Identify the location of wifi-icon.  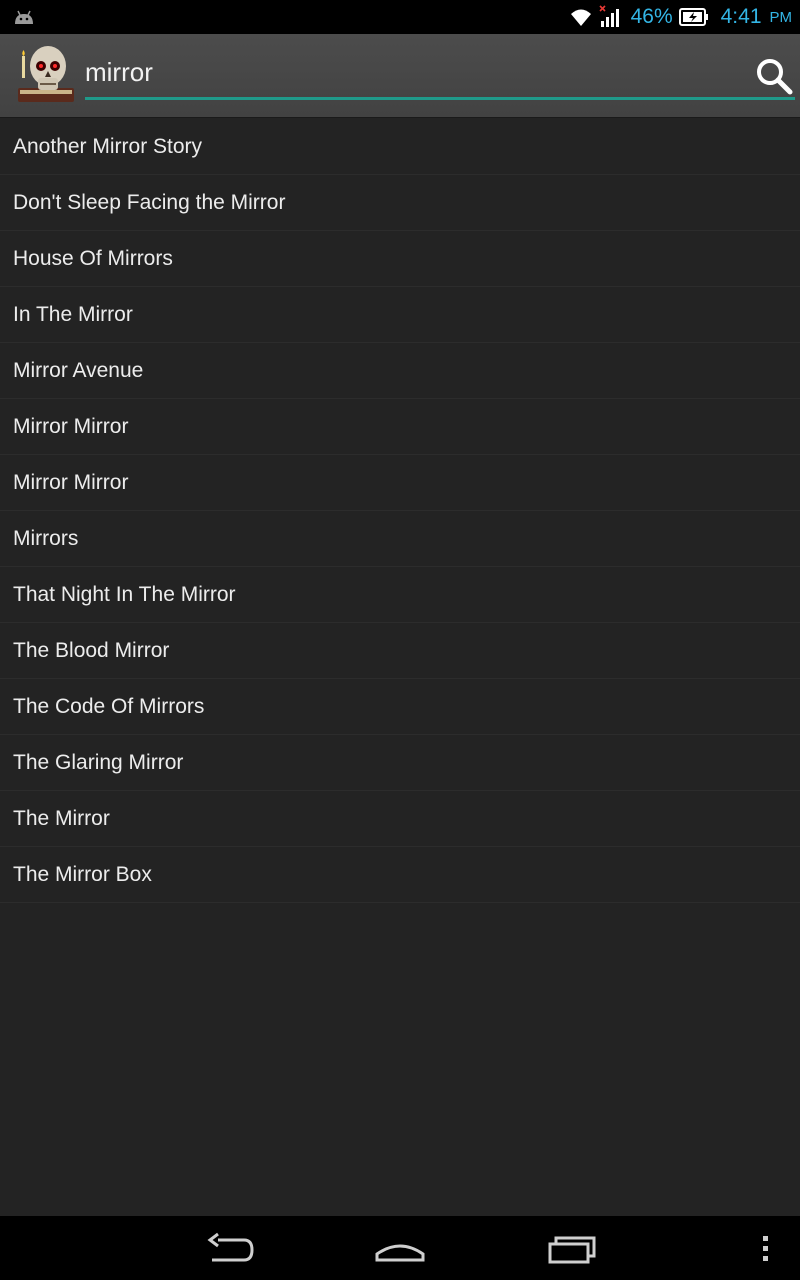
(580, 17).